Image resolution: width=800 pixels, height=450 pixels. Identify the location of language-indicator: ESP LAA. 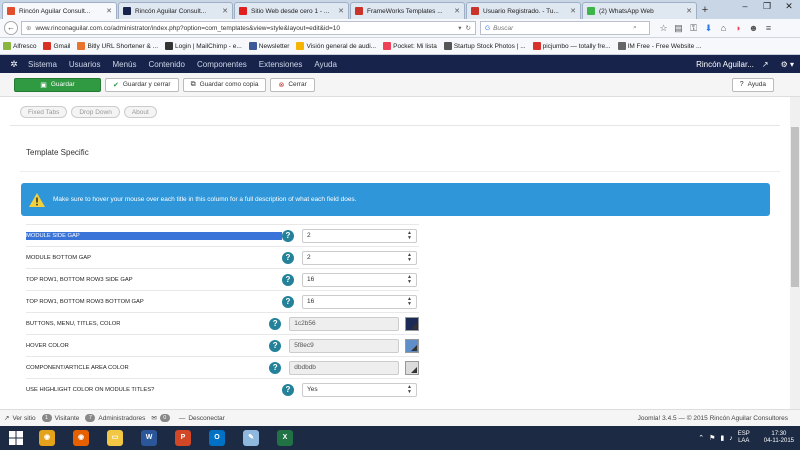
(744, 438).